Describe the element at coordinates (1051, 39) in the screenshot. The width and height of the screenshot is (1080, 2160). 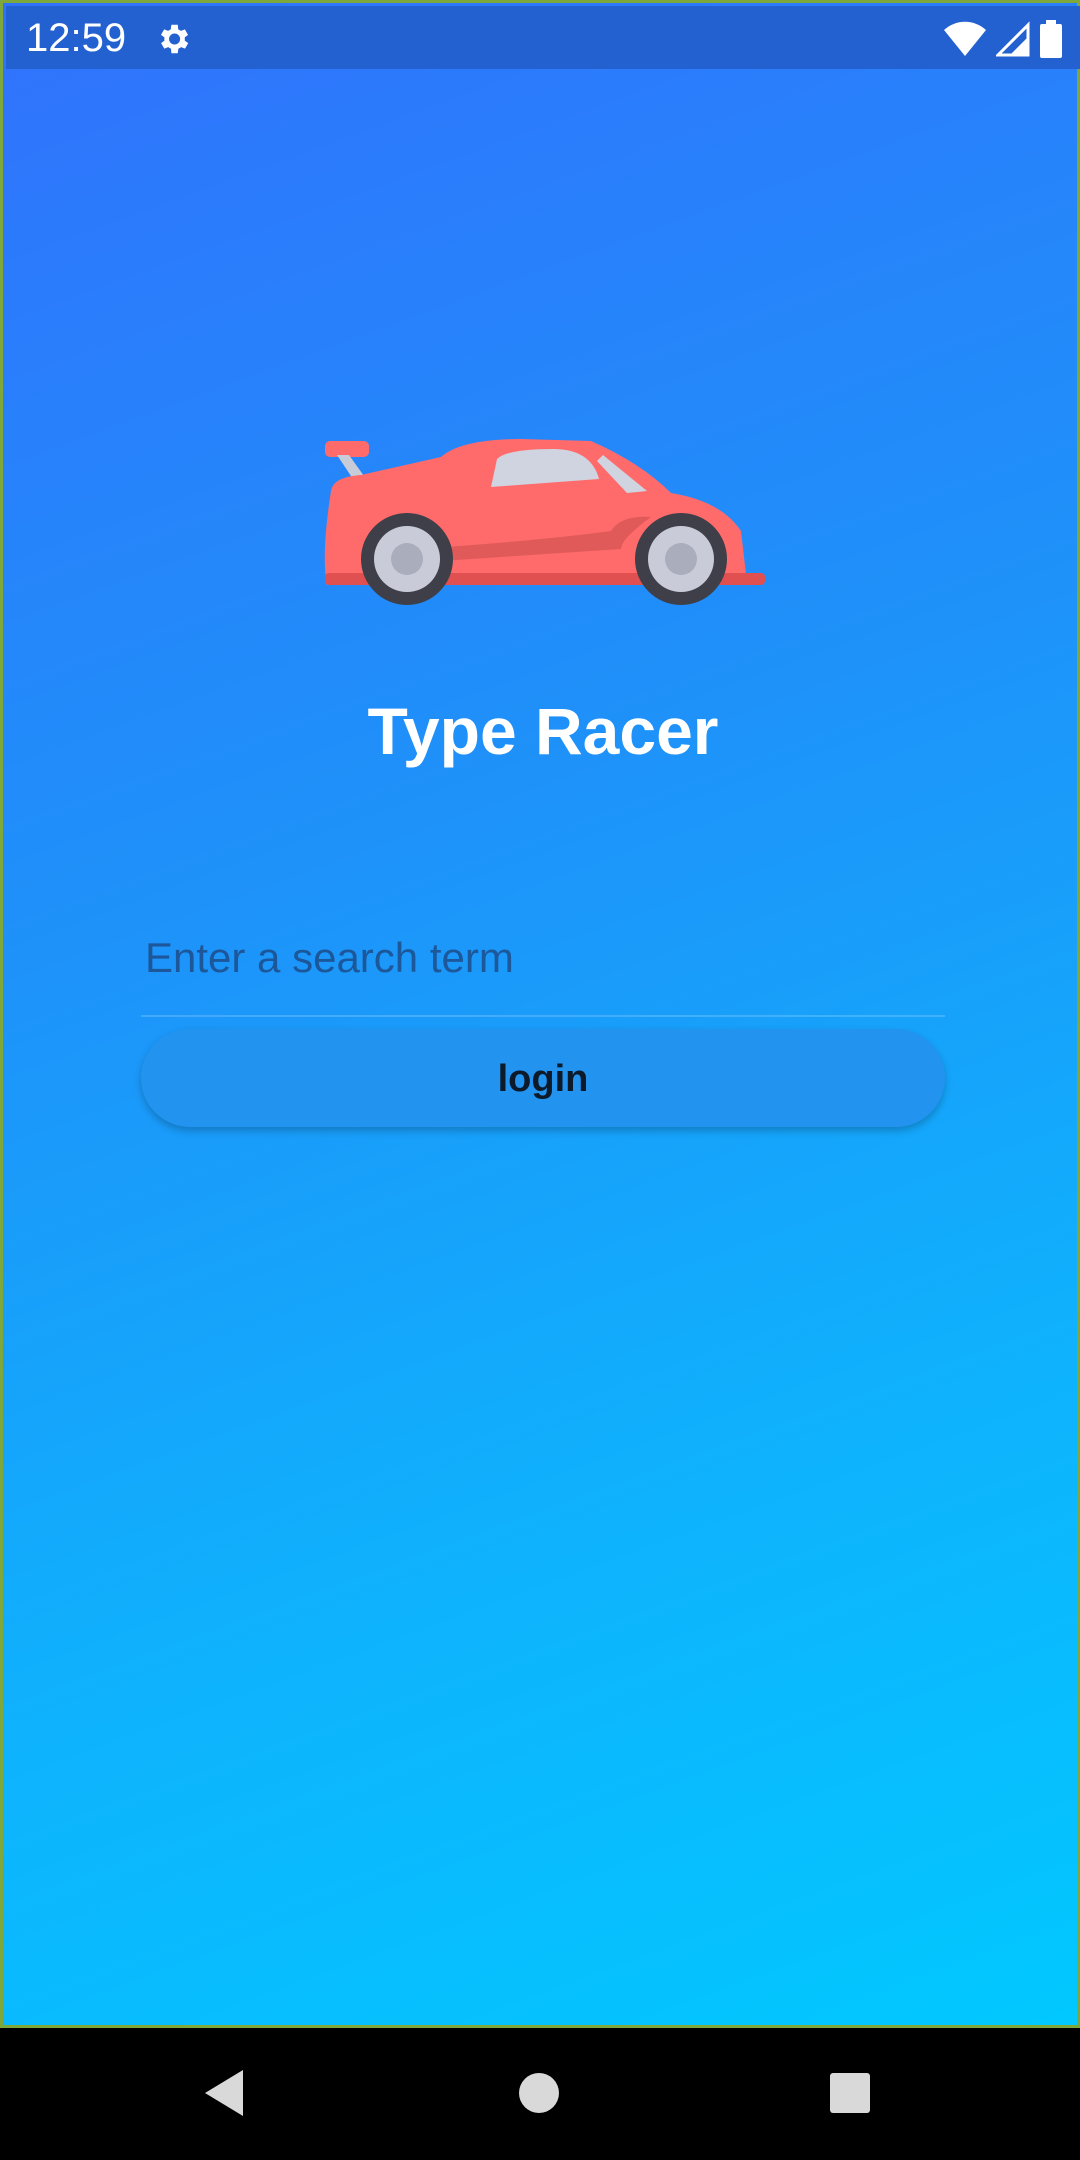
I see `battery-icon` at that location.